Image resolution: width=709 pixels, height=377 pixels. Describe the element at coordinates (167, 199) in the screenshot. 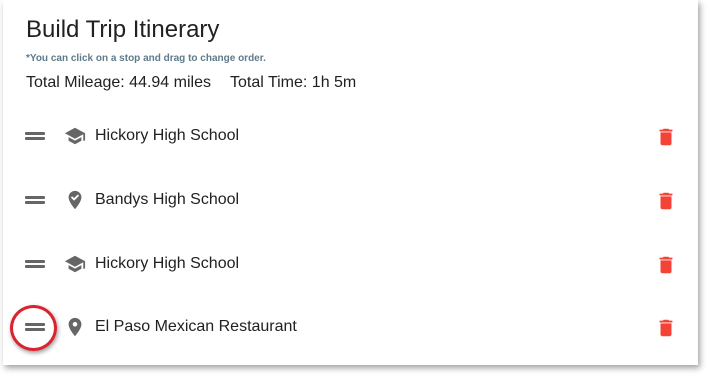

I see `stop-label: Bandys High School` at that location.